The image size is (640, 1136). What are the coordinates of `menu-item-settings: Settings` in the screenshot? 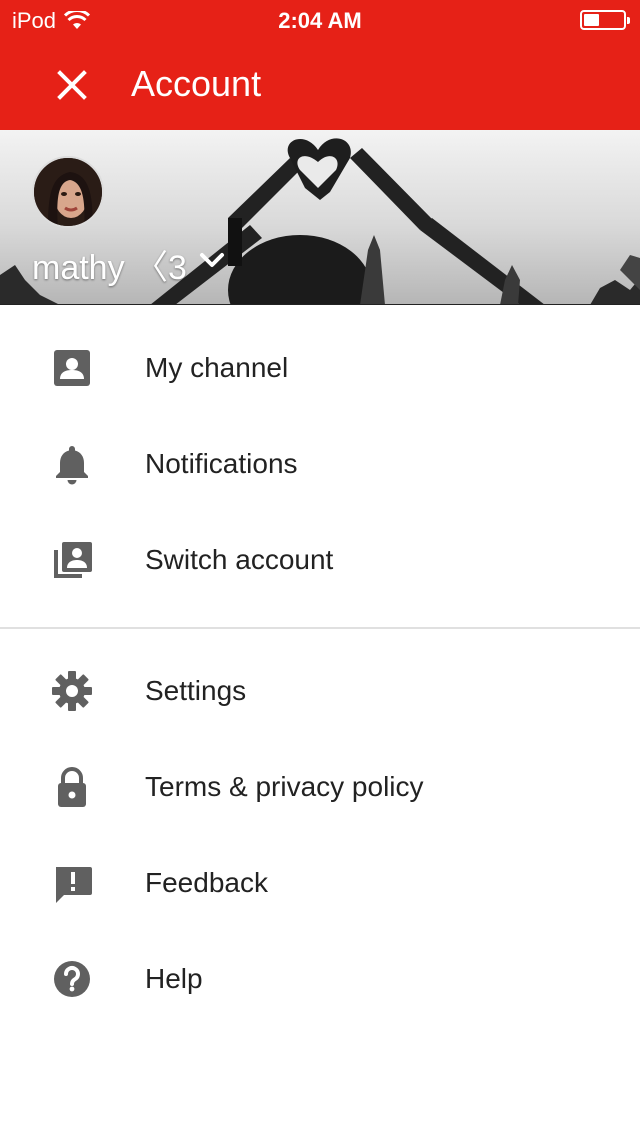 It's located at (320, 691).